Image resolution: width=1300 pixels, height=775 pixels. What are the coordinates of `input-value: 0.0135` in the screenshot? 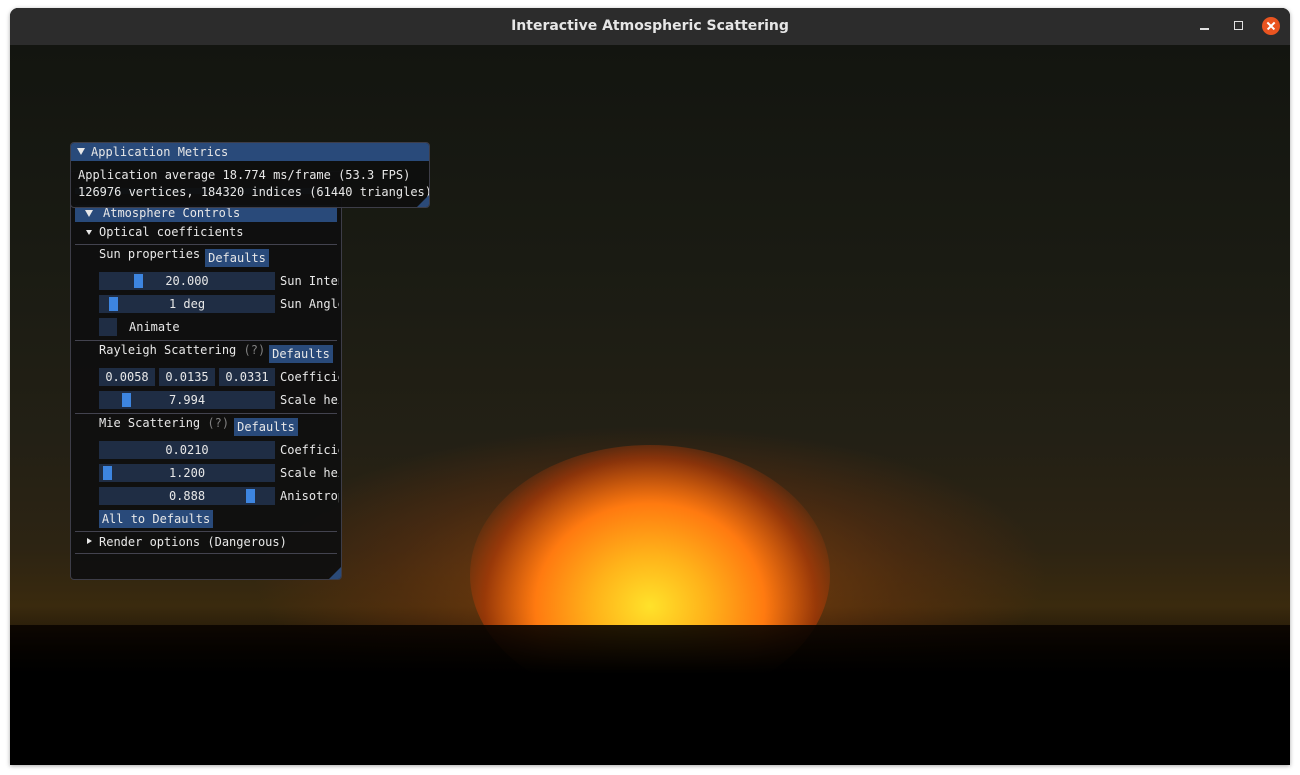 It's located at (187, 377).